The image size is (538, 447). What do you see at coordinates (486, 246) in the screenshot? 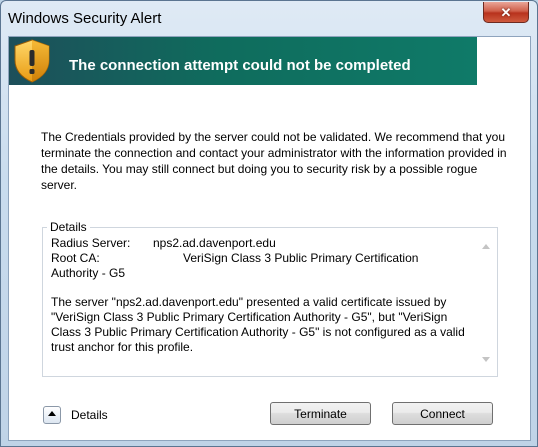
I see `scroll-up-arrow-icon` at bounding box center [486, 246].